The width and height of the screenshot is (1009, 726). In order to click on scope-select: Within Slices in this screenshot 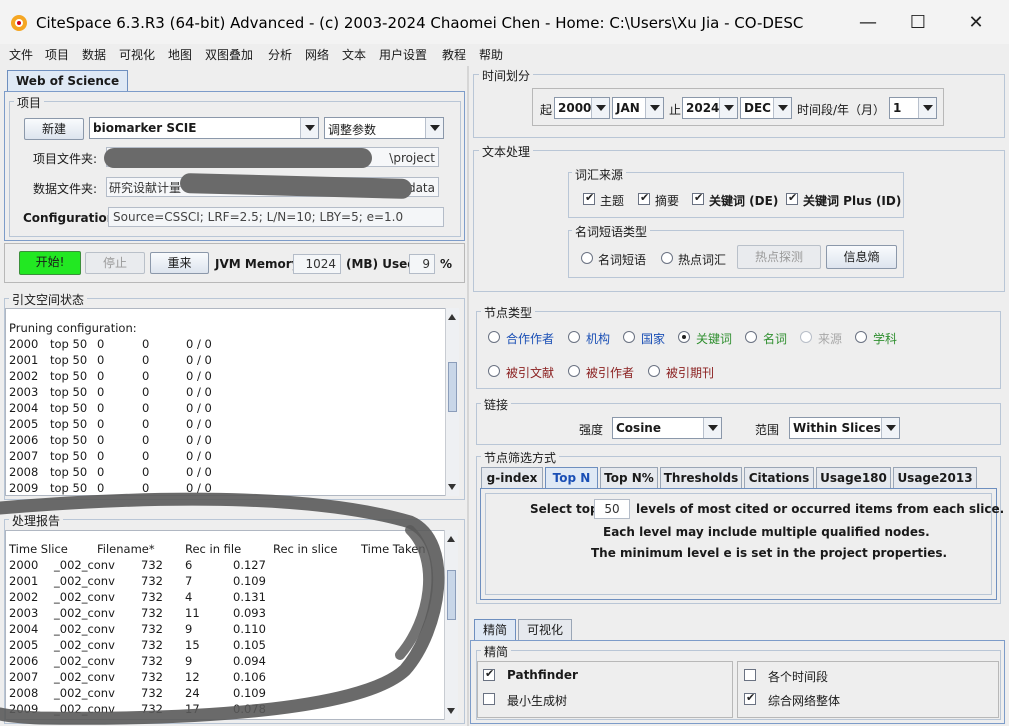, I will do `click(844, 428)`.